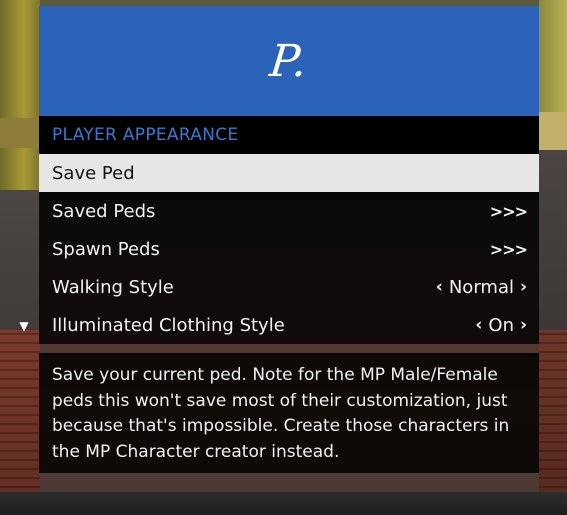  Describe the element at coordinates (289, 211) in the screenshot. I see `menu-item-saved-peds: Saved Peds >>>` at that location.